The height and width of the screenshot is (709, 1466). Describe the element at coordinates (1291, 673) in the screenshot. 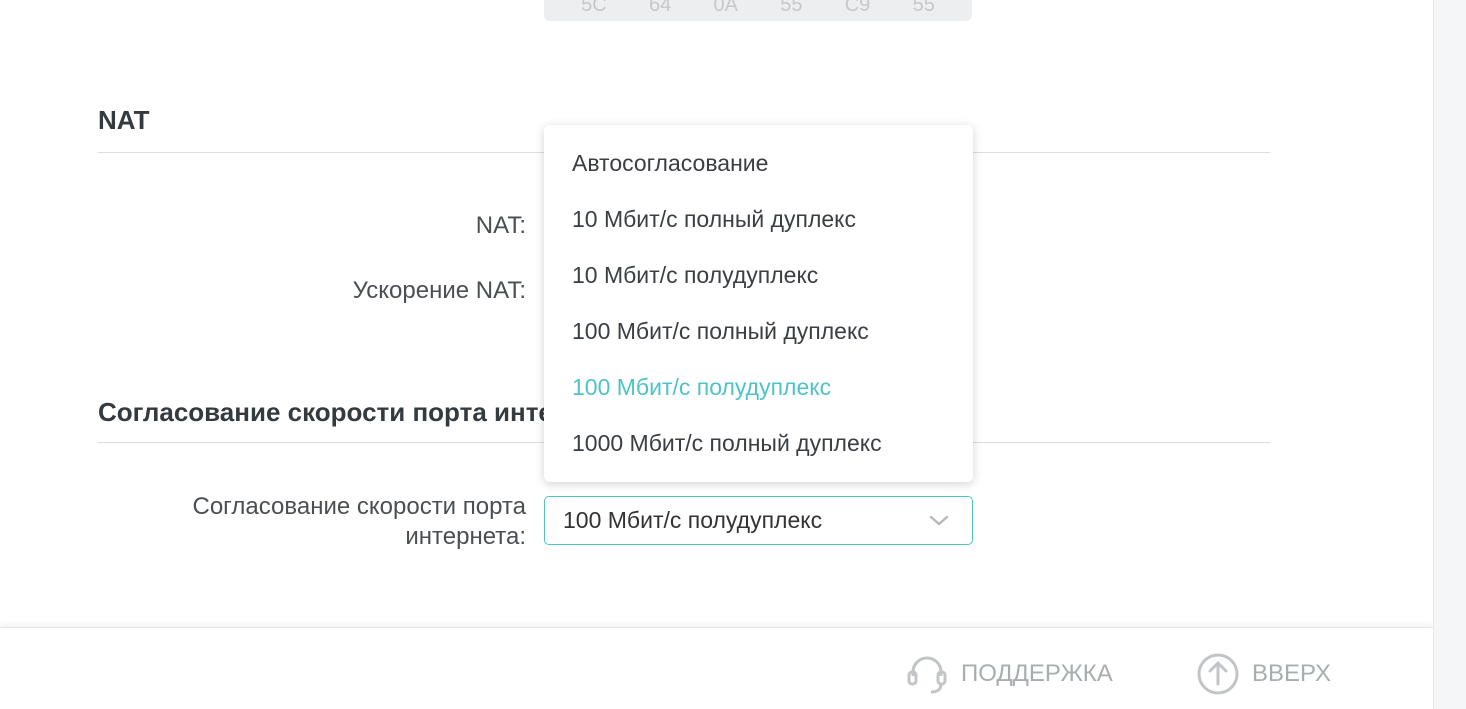

I see `back-to-top-label: ВВЕРХ` at that location.